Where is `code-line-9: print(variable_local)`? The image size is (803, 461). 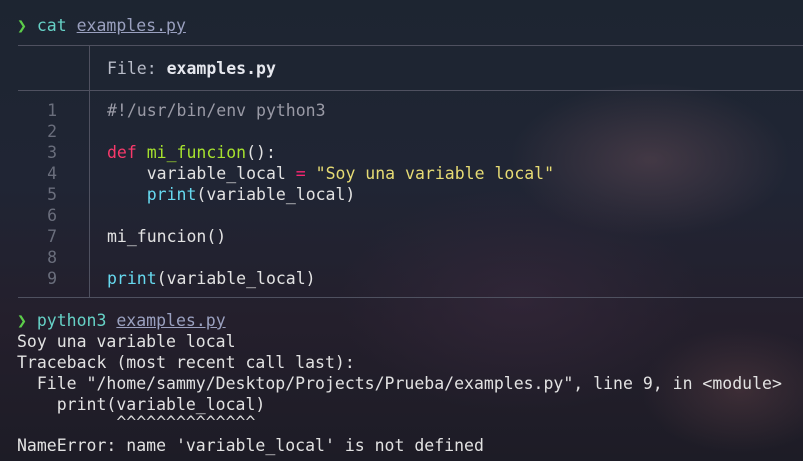 code-line-9: print(variable_local) is located at coordinates (211, 278).